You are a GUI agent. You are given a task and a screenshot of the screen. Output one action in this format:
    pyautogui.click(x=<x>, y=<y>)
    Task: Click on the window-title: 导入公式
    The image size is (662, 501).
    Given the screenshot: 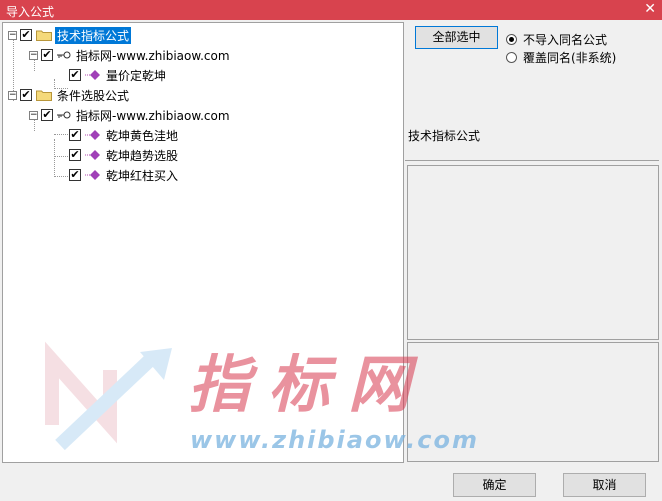 What is the action you would take?
    pyautogui.click(x=30, y=12)
    